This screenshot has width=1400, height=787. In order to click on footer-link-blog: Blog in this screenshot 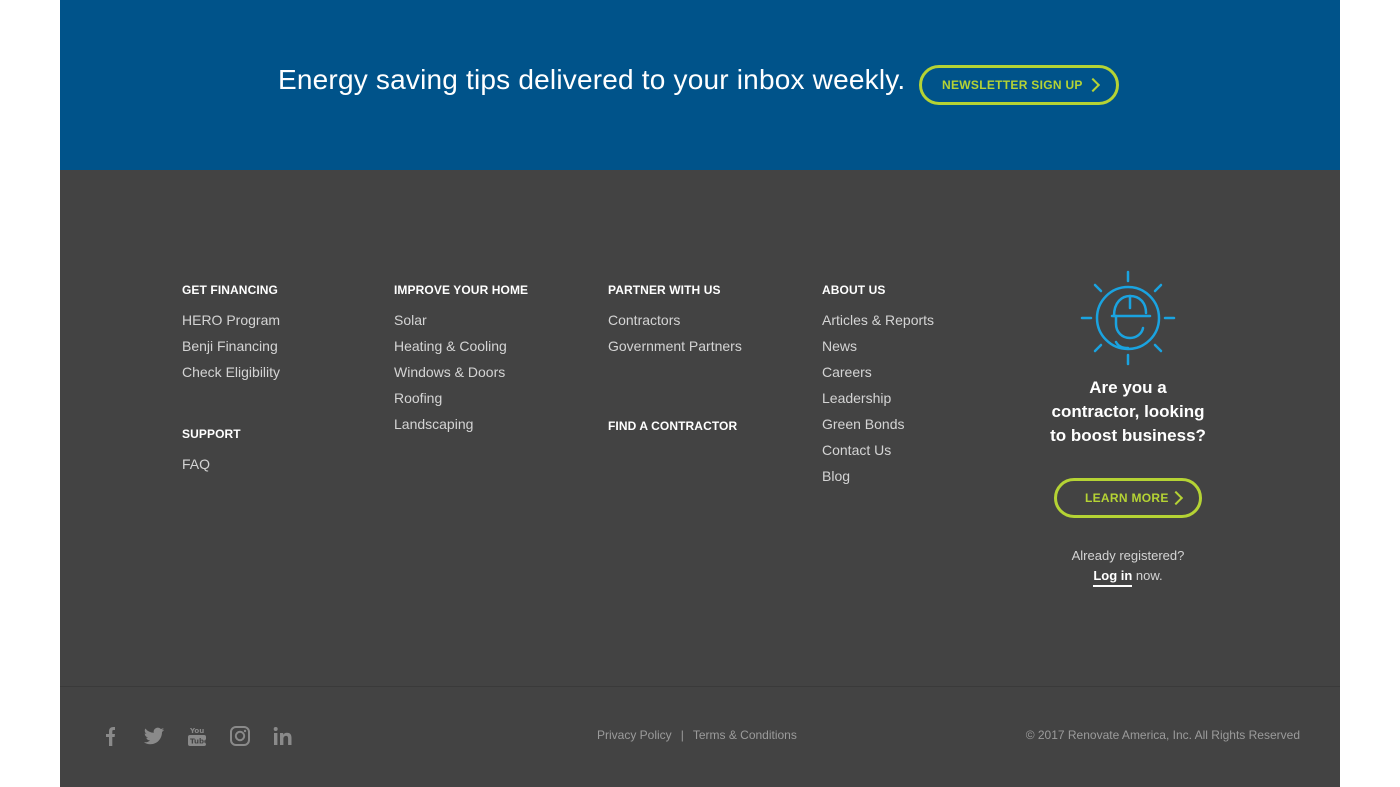, I will do `click(878, 480)`.